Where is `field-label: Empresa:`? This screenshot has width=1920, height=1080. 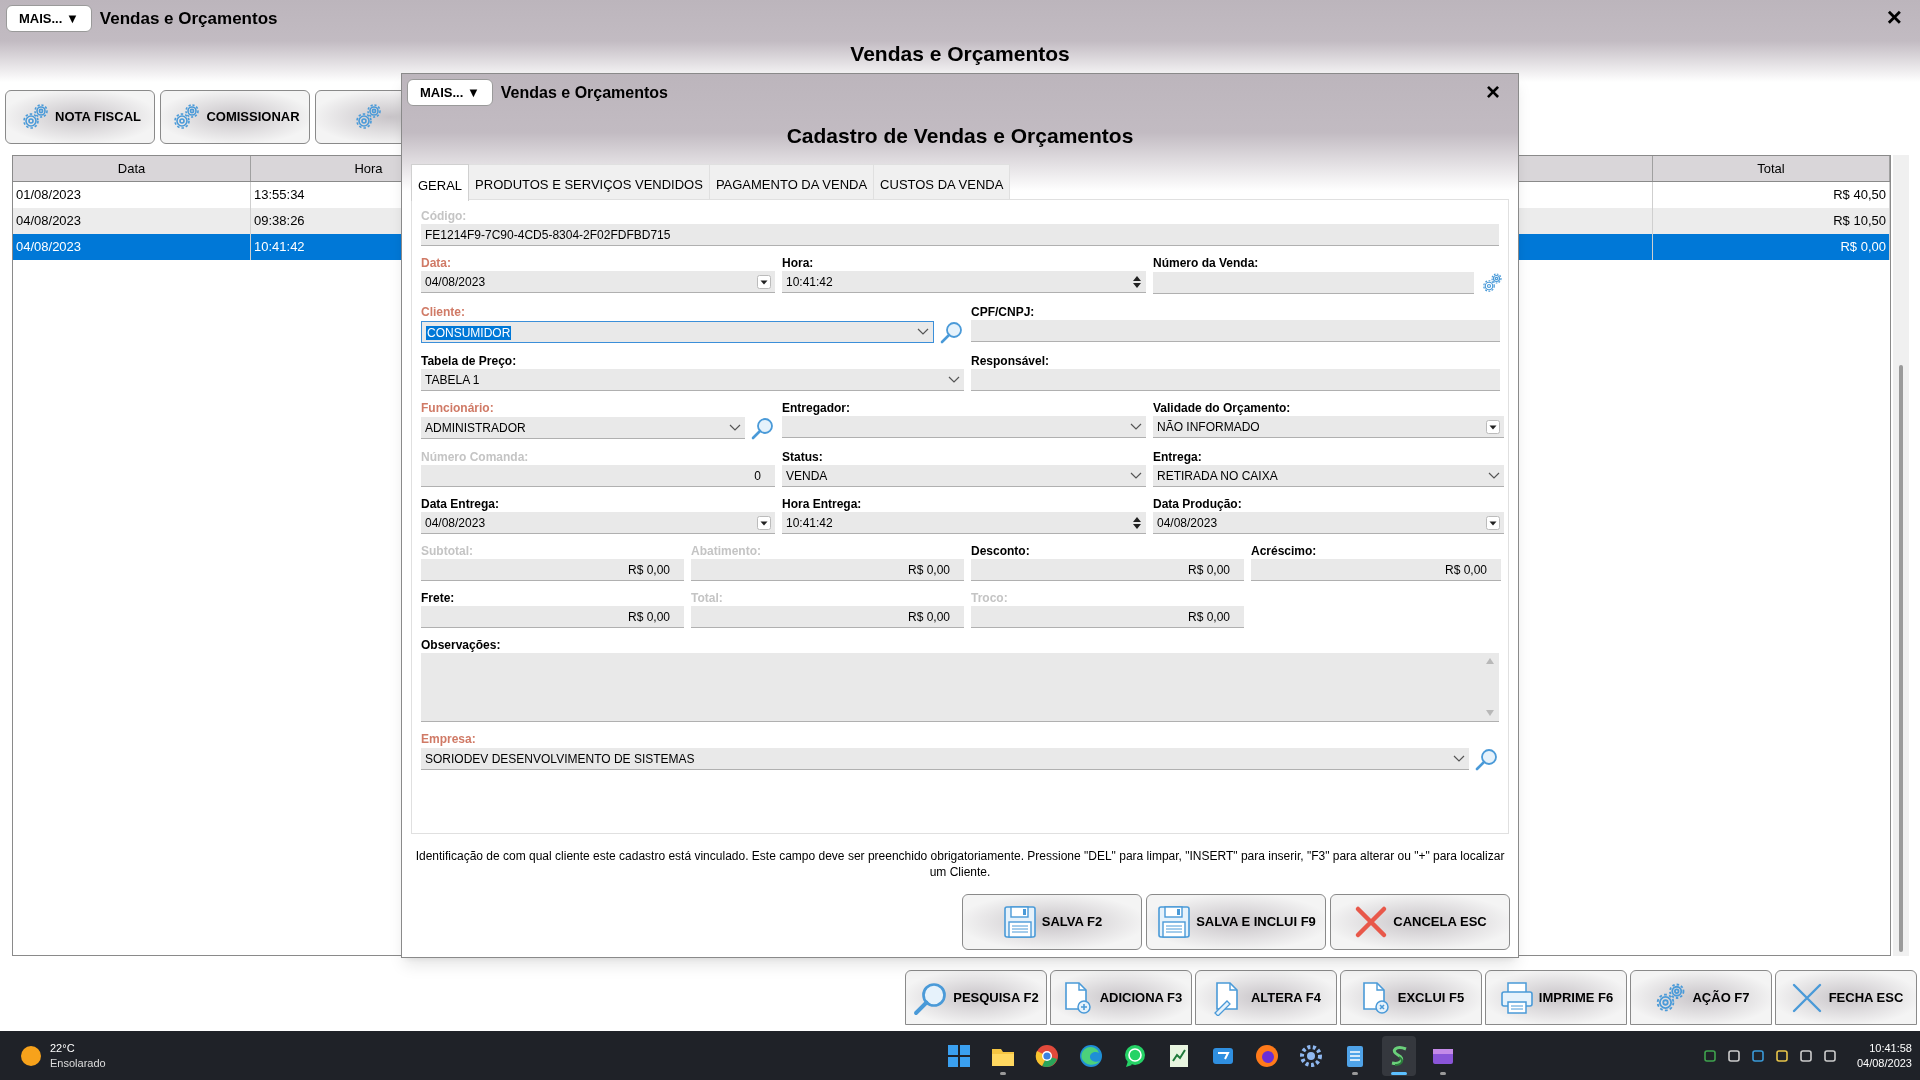 field-label: Empresa: is located at coordinates (449, 739).